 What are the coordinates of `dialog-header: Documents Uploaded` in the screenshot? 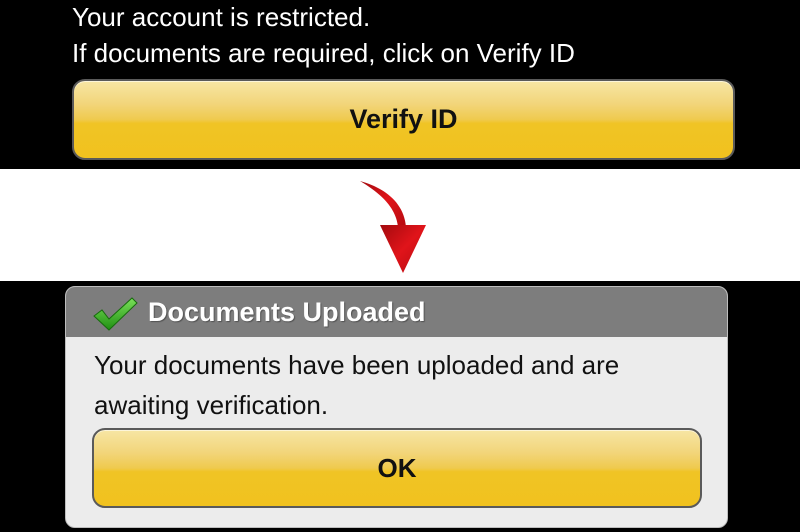 It's located at (396, 312).